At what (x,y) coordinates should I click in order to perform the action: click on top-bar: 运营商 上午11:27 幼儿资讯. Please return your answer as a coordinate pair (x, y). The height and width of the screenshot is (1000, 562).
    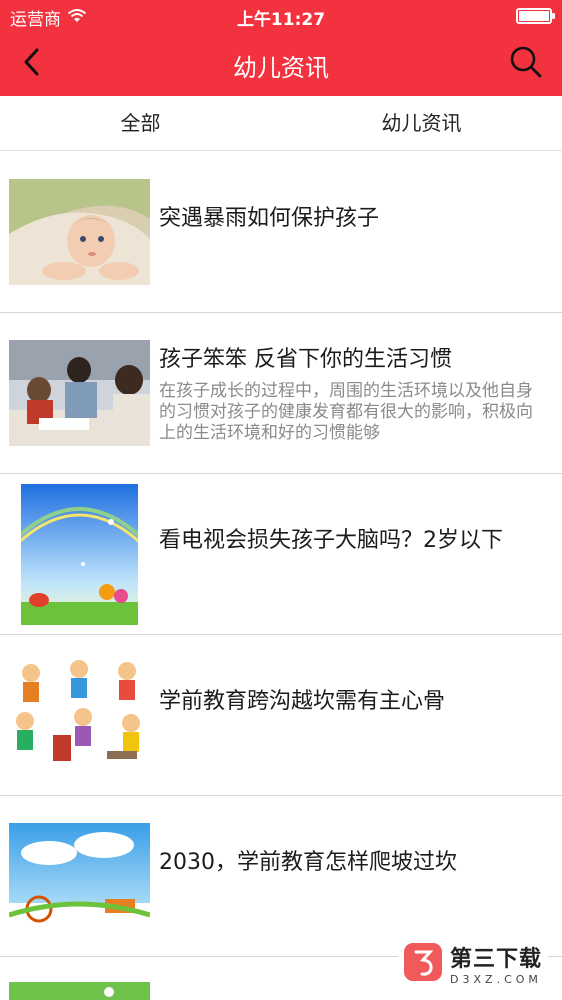
    Looking at the image, I should click on (281, 48).